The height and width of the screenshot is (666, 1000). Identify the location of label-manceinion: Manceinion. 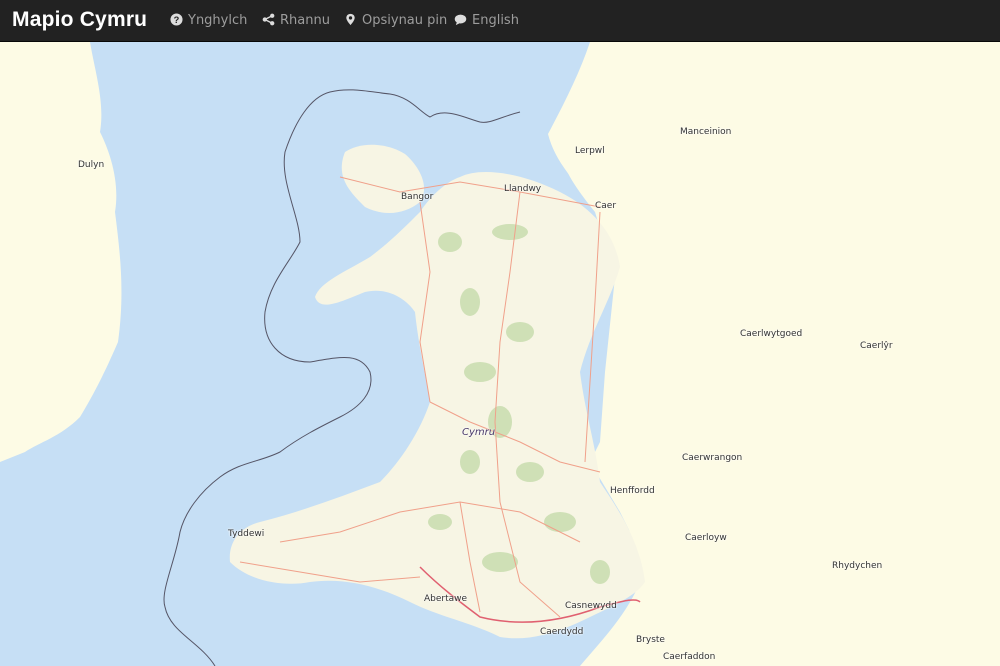
(706, 132).